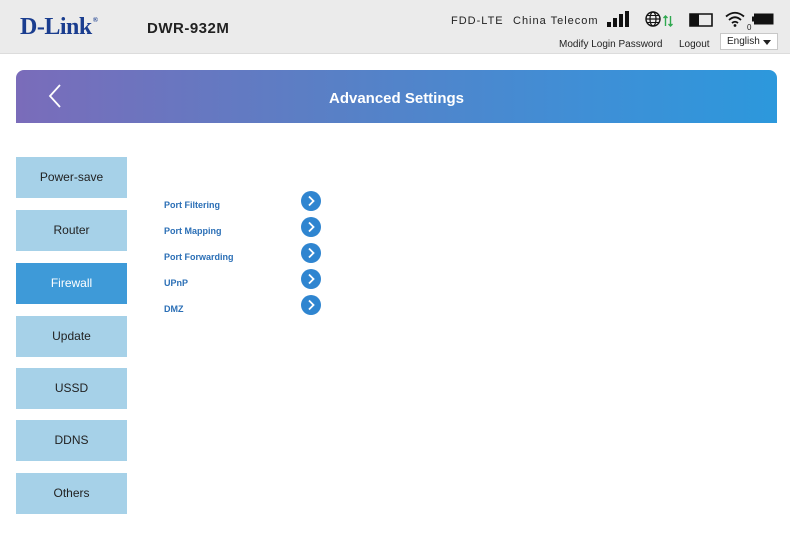 The image size is (790, 544). I want to click on battery-icon, so click(763, 19).